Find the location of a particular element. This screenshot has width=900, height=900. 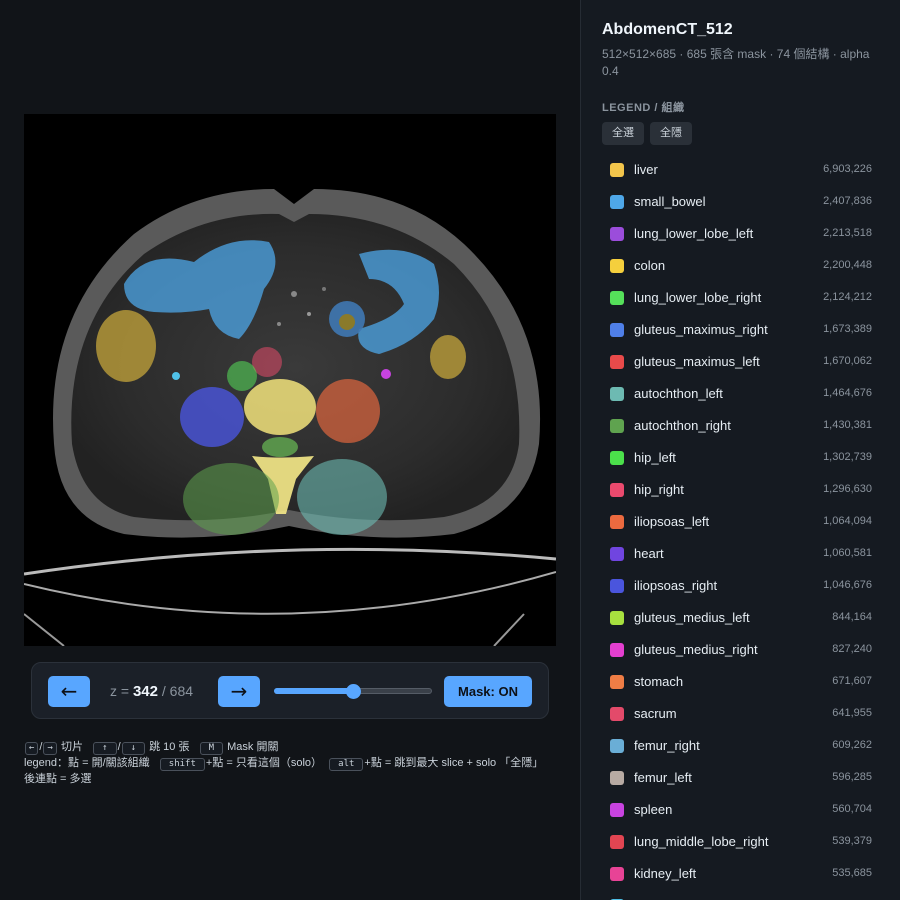

legend-voxel-count: 6,903,226 is located at coordinates (847, 169).